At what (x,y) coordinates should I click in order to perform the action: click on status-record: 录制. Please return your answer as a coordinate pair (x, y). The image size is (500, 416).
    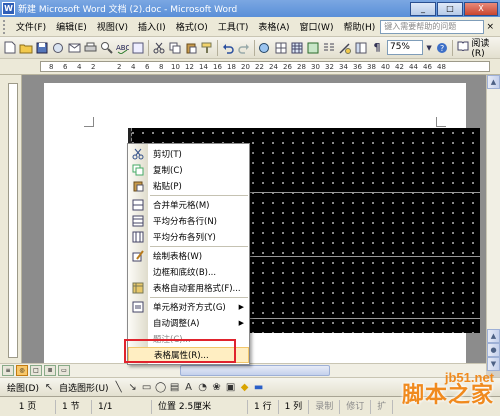
    Looking at the image, I should click on (325, 406).